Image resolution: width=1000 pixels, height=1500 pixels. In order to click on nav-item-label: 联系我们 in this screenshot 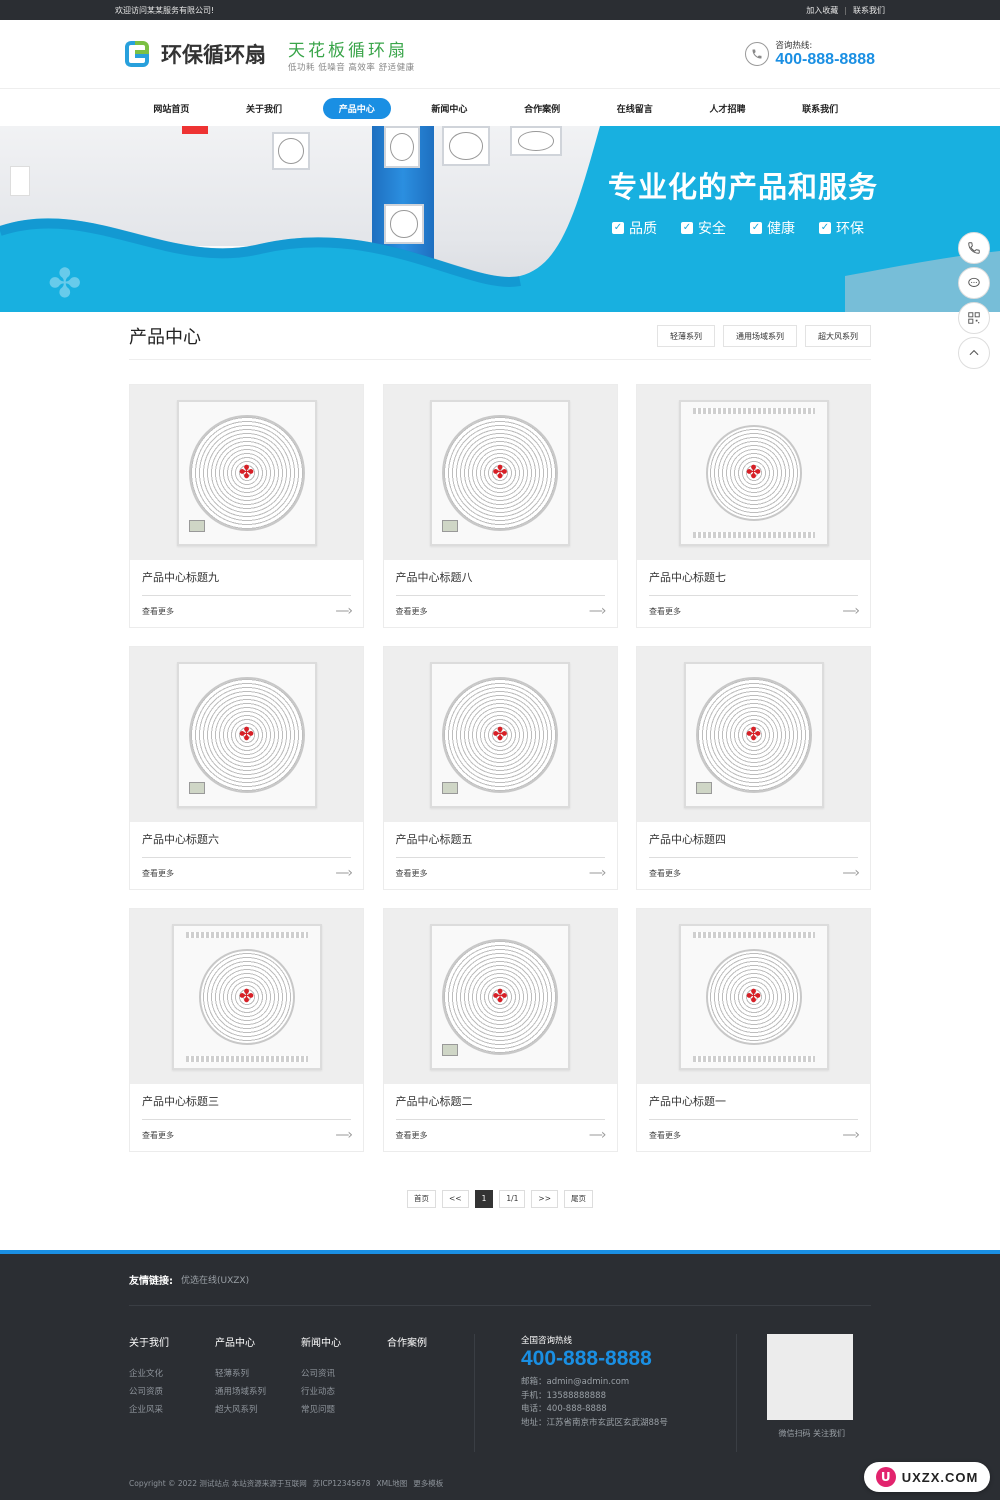, I will do `click(820, 108)`.